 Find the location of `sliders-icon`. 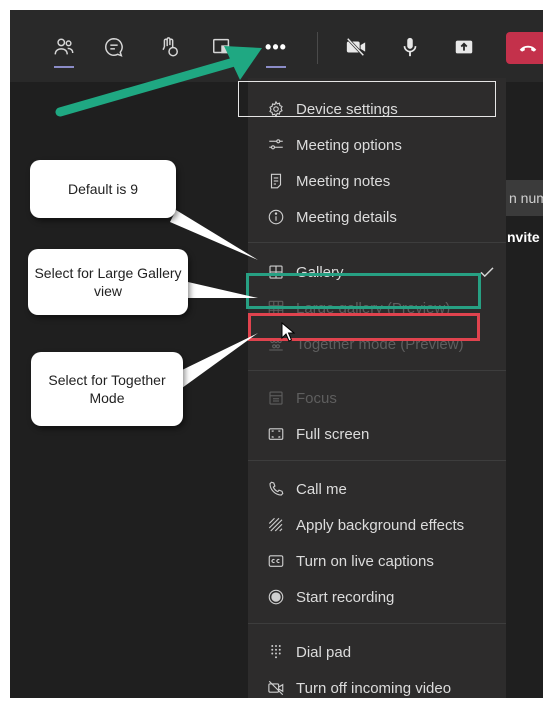

sliders-icon is located at coordinates (276, 145).